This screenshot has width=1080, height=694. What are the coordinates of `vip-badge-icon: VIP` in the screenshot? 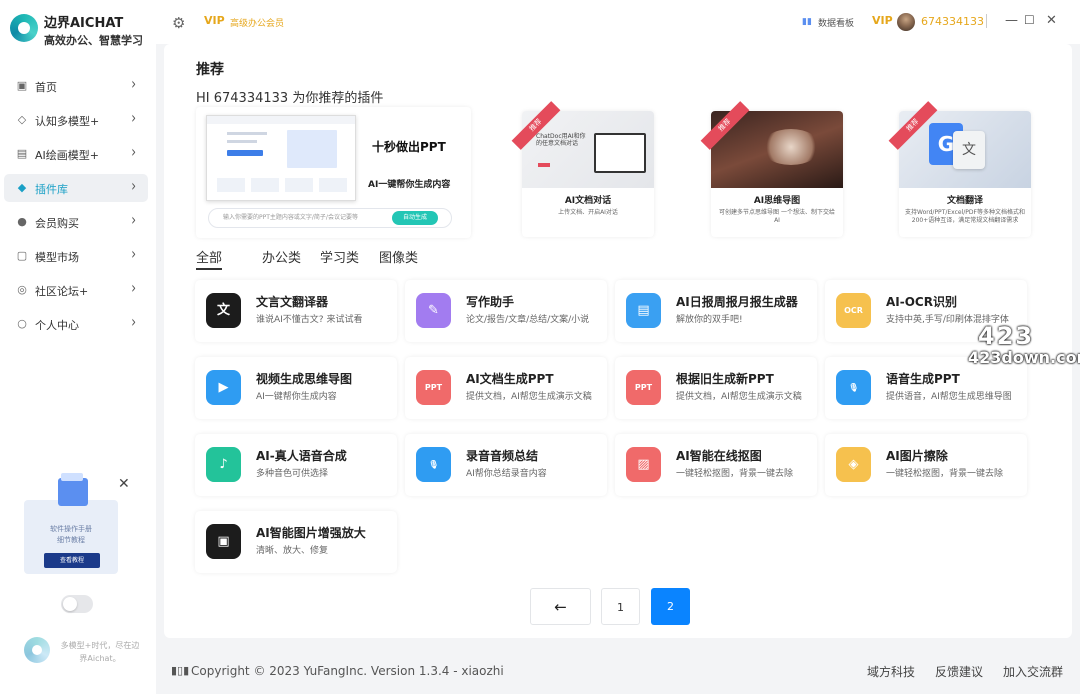 It's located at (882, 20).